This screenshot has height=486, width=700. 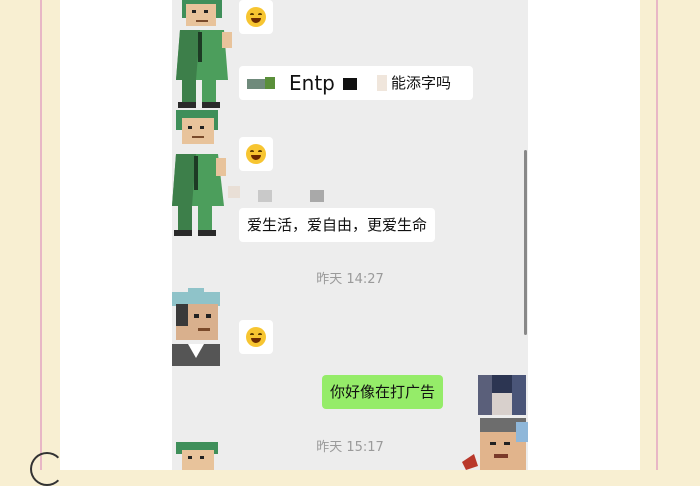 I want to click on frame-right-line, so click(x=657, y=235).